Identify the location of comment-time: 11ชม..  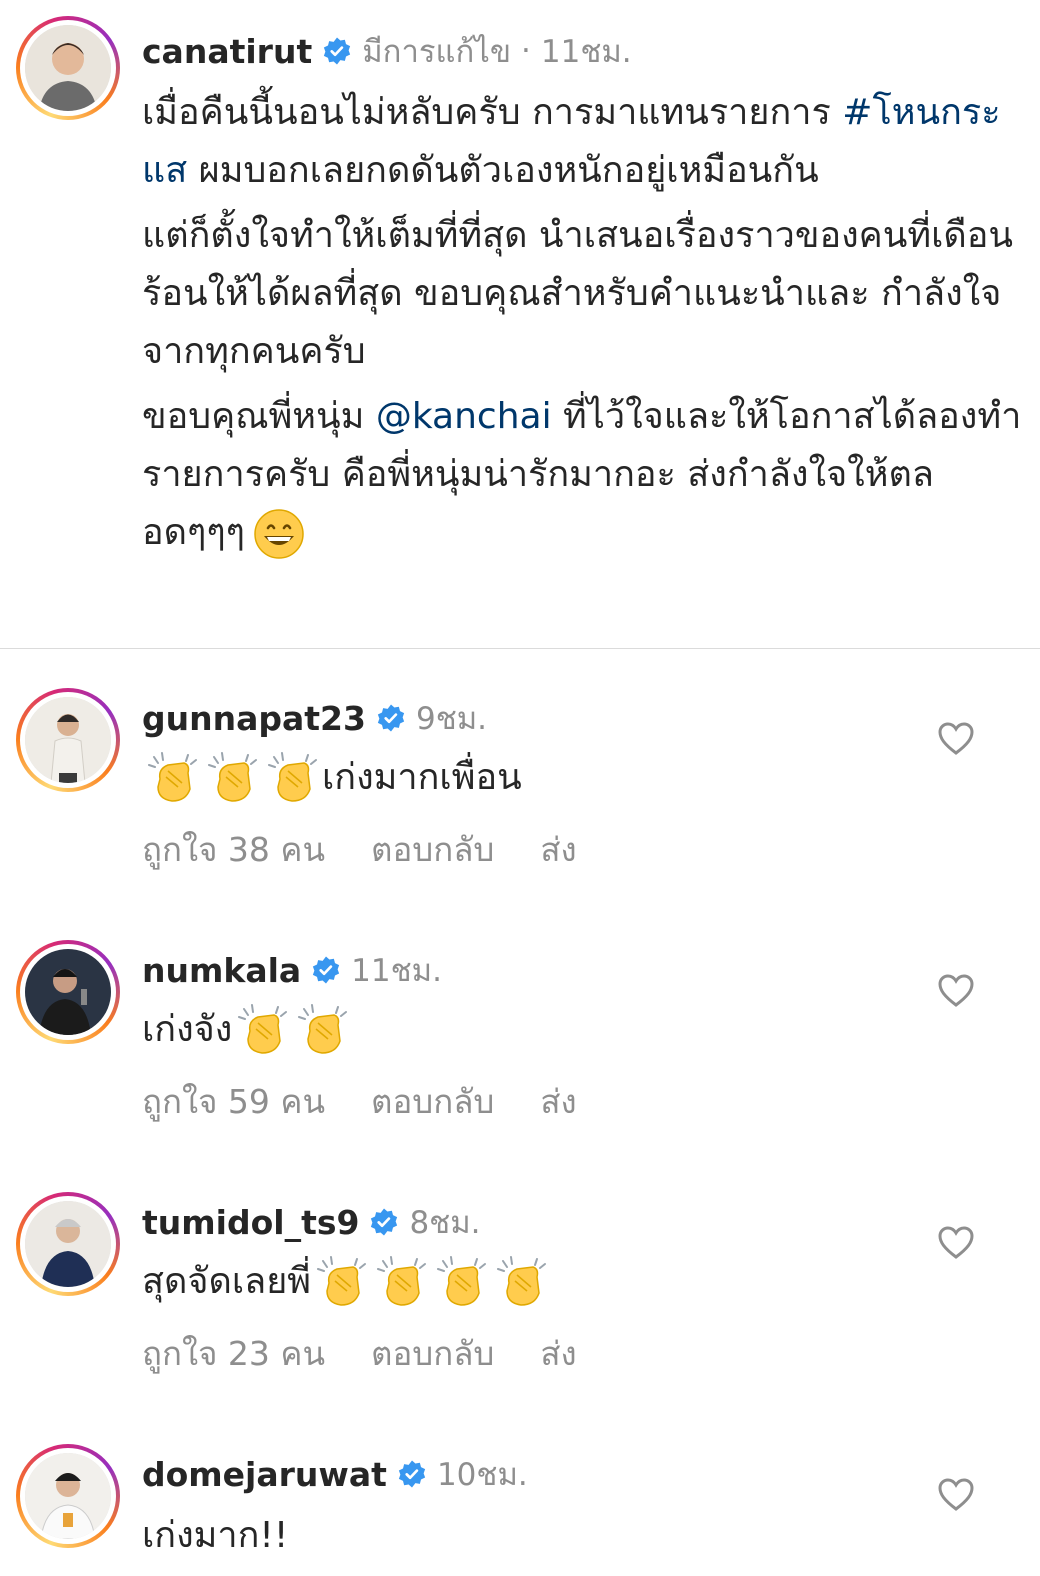
(396, 971).